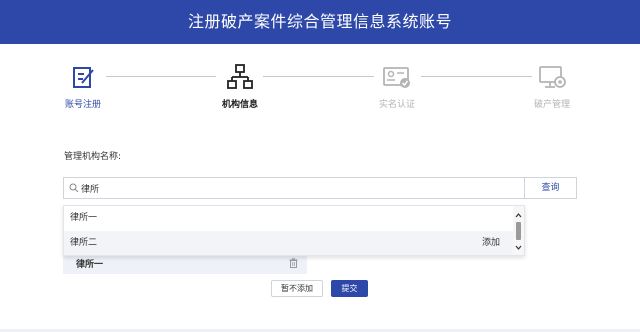 The image size is (640, 332). What do you see at coordinates (84, 218) in the screenshot?
I see `list-item-name: 律所一` at bounding box center [84, 218].